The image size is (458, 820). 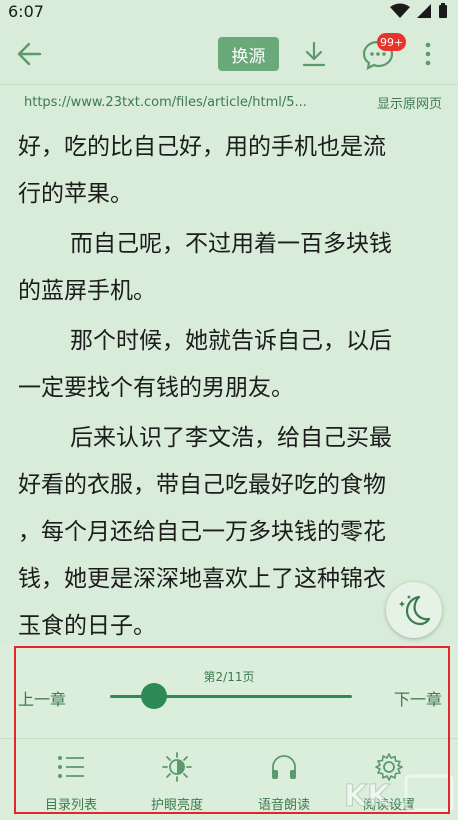 I want to click on reader-toolbar: 换源 99+, so click(x=229, y=53).